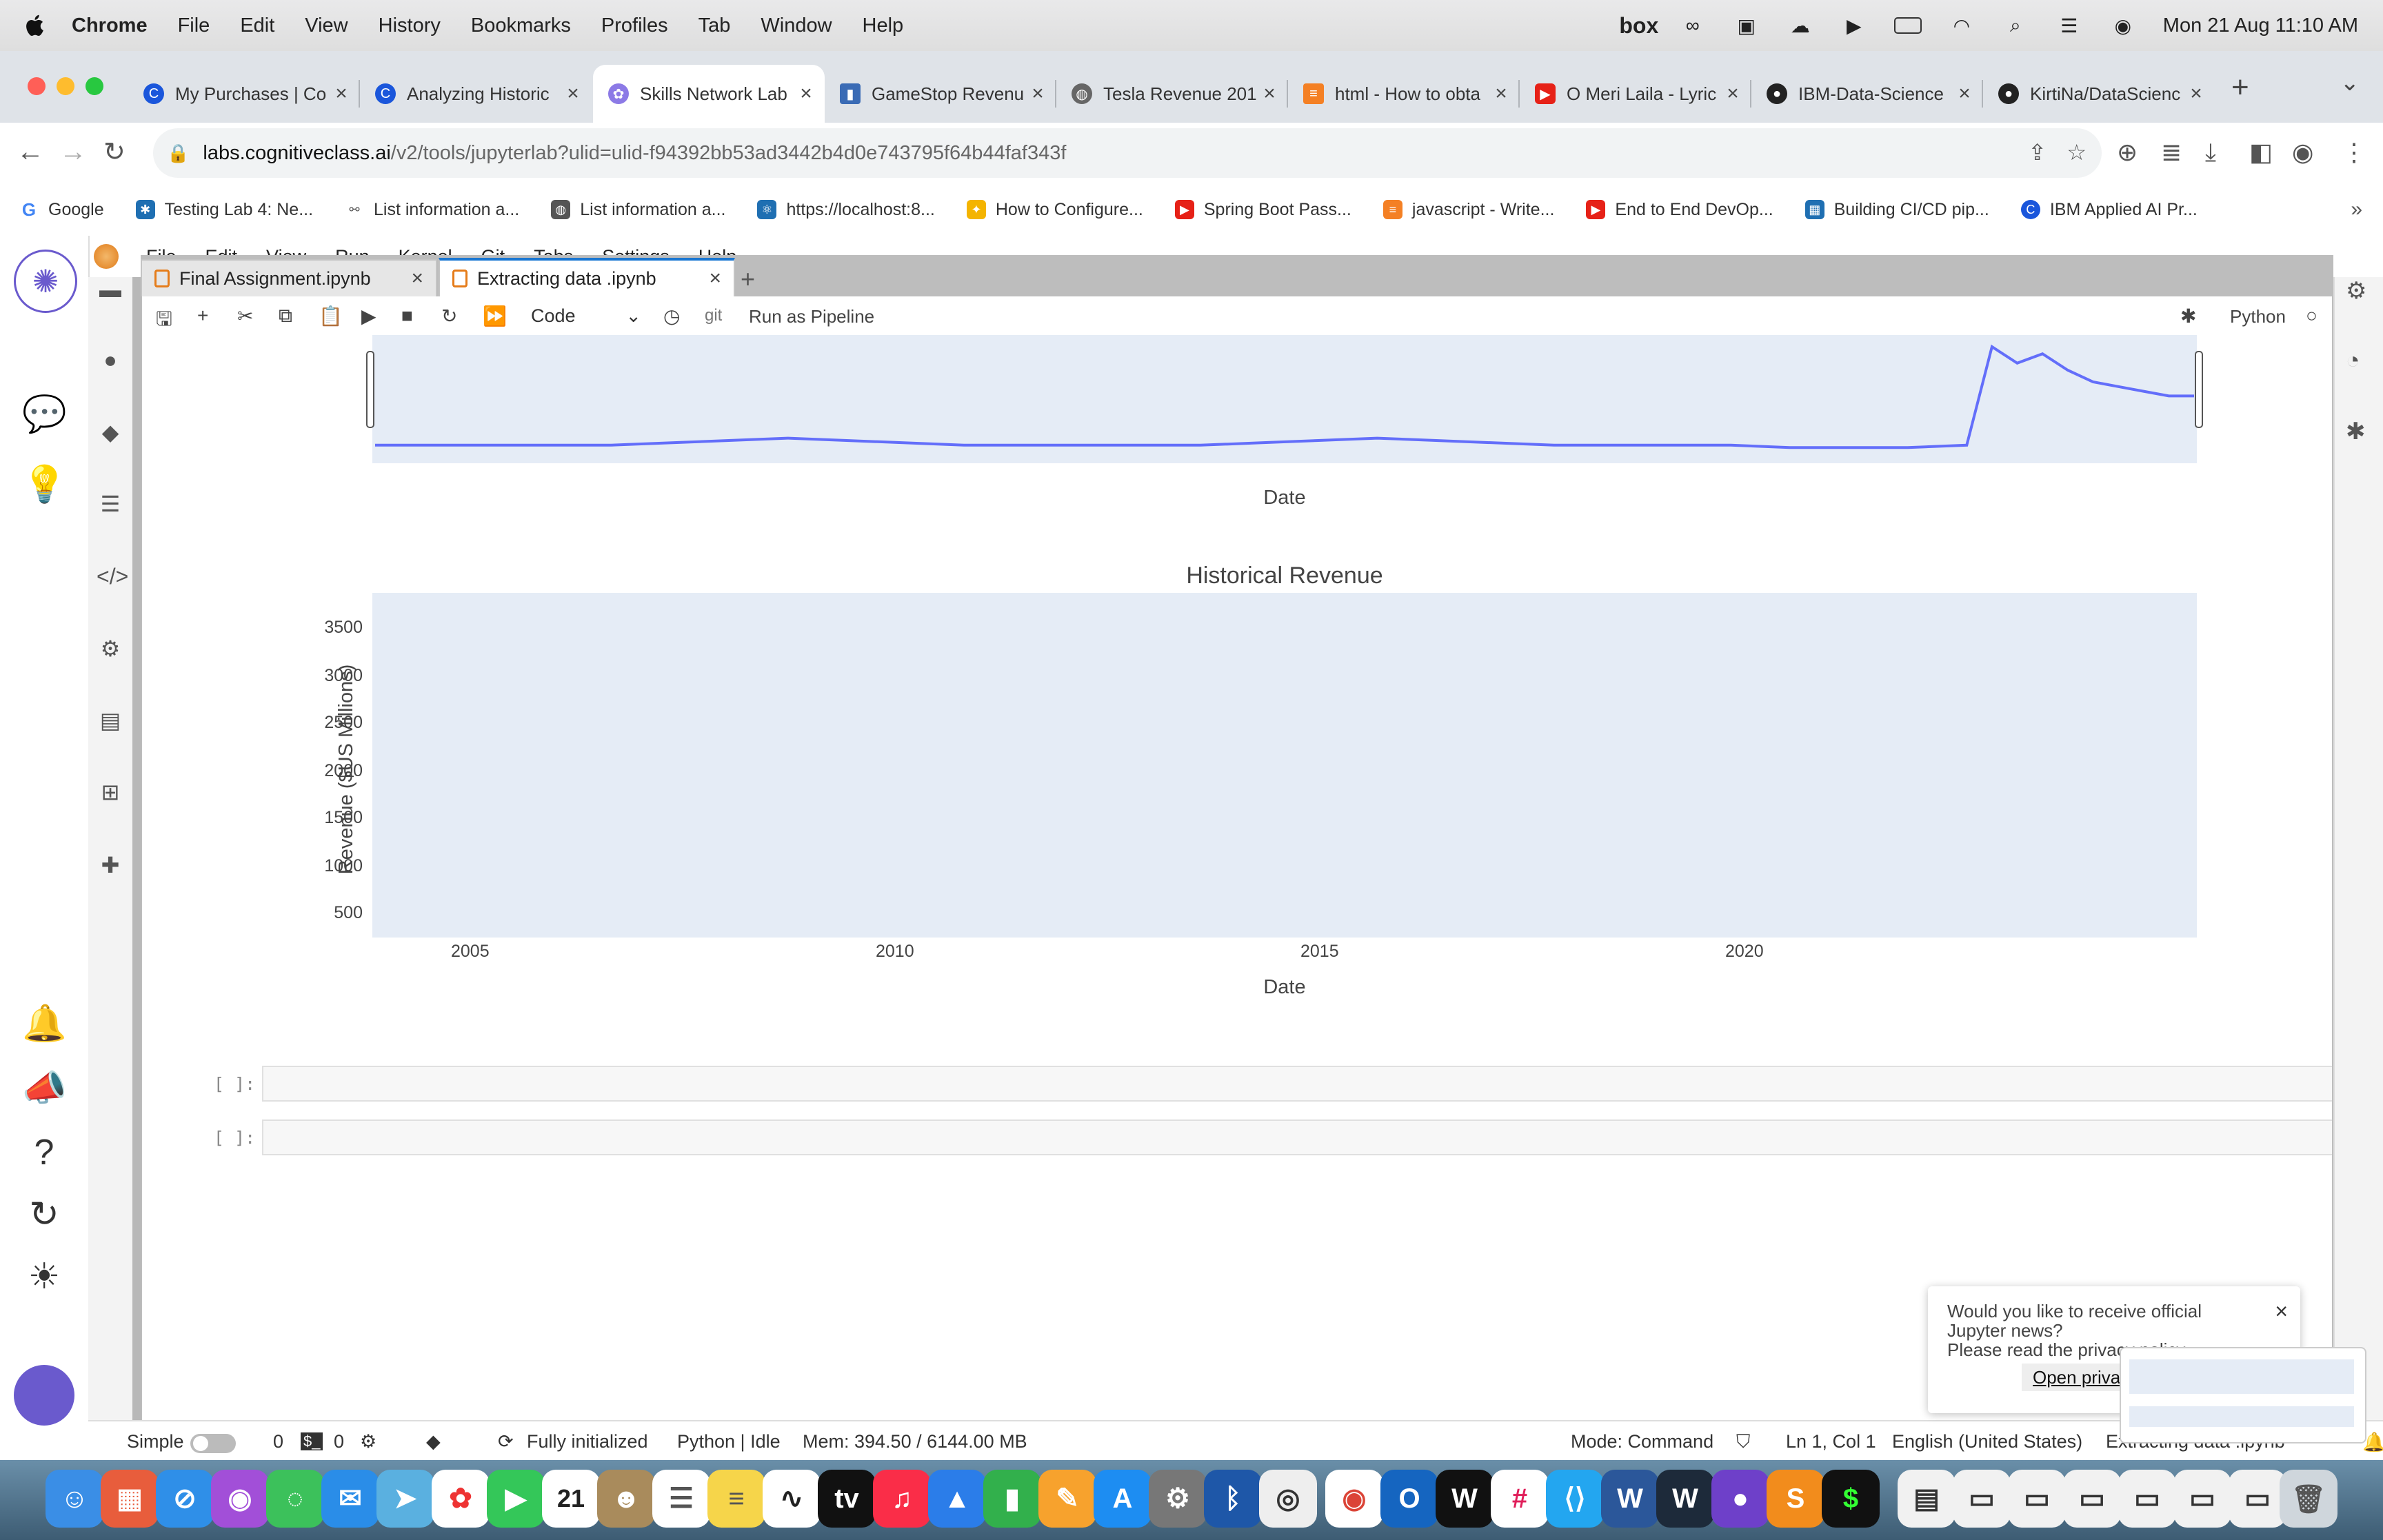 This screenshot has width=2383, height=1540. What do you see at coordinates (587, 277) in the screenshot?
I see `doc-tab-extracting-data: Extracting data .ipynb ×` at bounding box center [587, 277].